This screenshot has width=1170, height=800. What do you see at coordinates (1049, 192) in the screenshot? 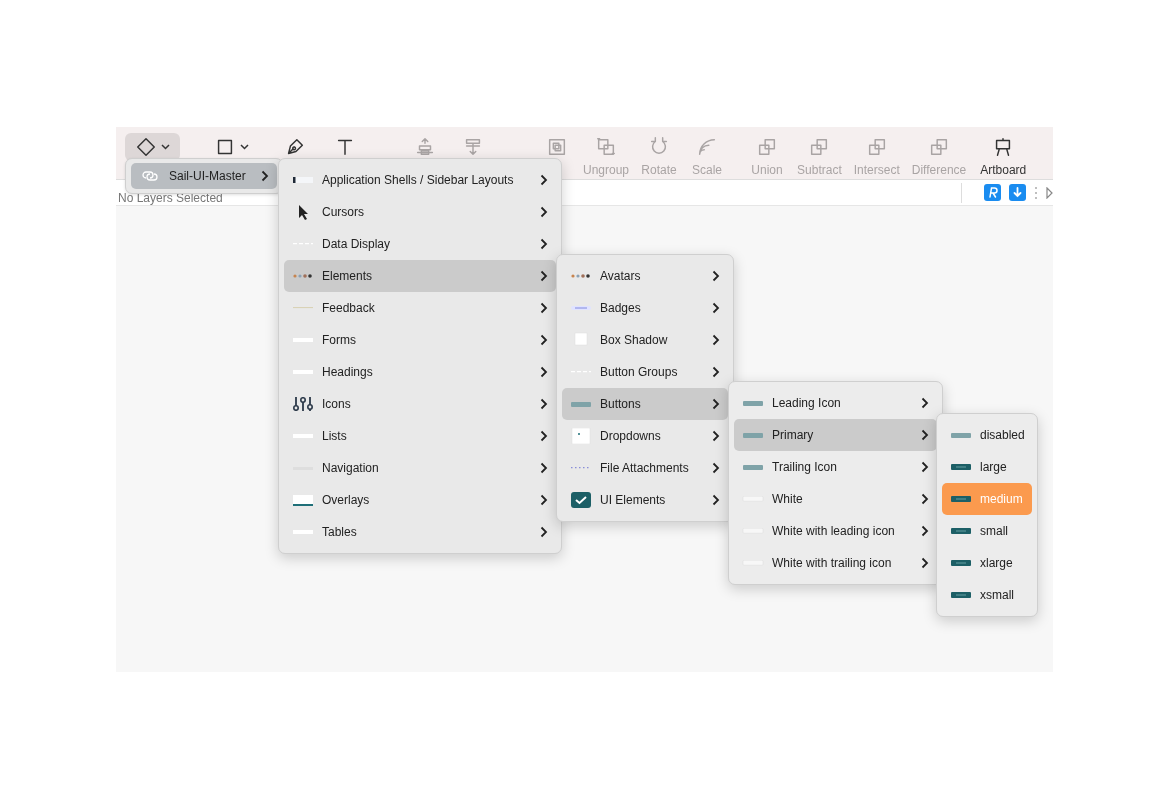
I see `play-icon` at bounding box center [1049, 192].